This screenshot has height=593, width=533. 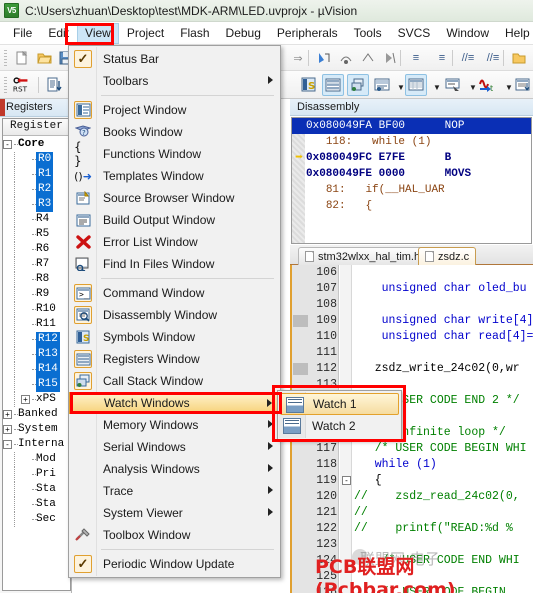 I want to click on new-file-icon, so click(x=22, y=58).